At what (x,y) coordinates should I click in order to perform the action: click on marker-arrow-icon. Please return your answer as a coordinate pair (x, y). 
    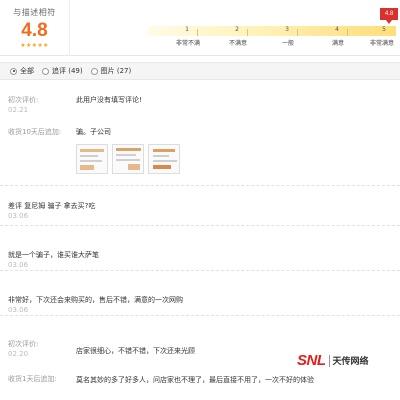
    Looking at the image, I should click on (389, 22).